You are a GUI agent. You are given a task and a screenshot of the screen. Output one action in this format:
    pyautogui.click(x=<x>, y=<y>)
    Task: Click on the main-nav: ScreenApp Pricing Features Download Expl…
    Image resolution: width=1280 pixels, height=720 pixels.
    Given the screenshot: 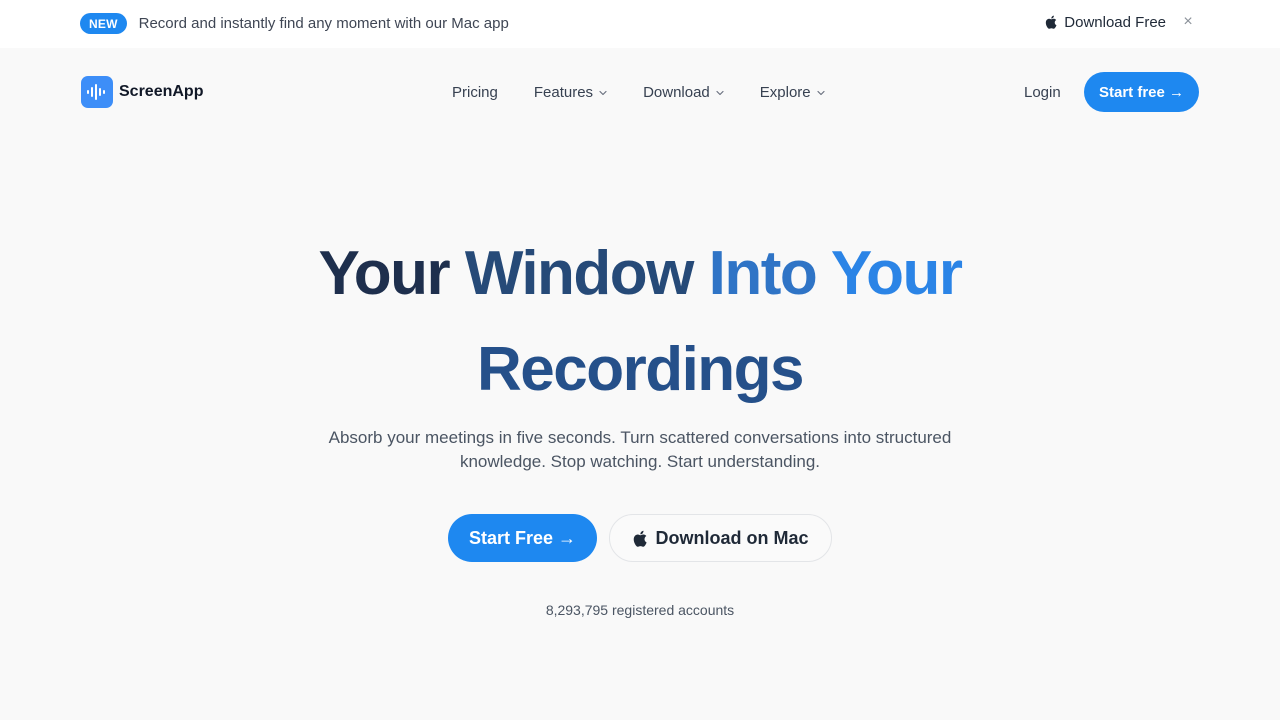 What is the action you would take?
    pyautogui.click(x=640, y=92)
    